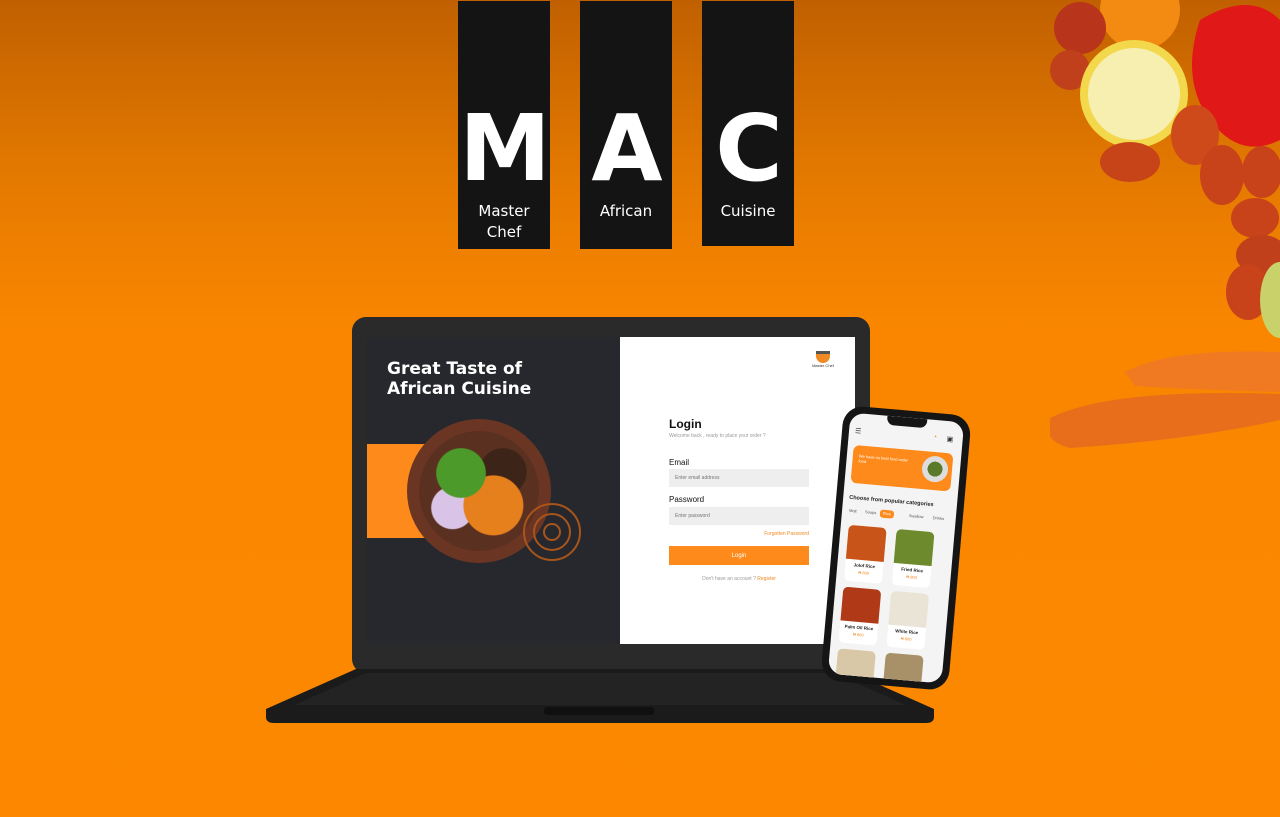  I want to click on email-field, so click(739, 478).